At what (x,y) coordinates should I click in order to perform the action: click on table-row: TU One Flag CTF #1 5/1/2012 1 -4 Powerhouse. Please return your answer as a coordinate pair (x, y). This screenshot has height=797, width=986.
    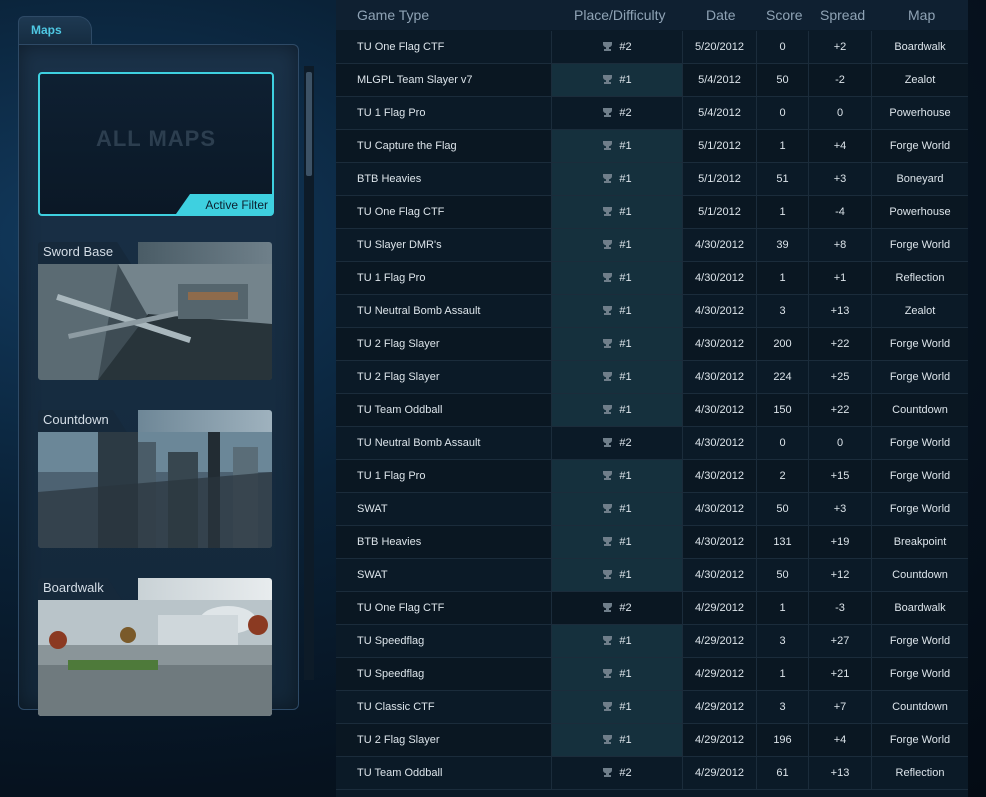
    Looking at the image, I should click on (652, 212).